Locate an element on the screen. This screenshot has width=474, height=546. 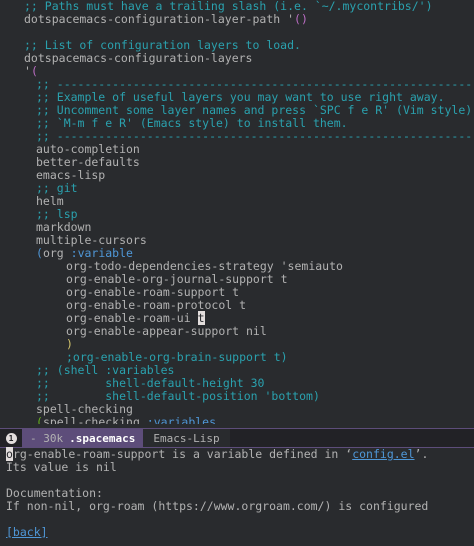
code-token: () is located at coordinates (301, 19).